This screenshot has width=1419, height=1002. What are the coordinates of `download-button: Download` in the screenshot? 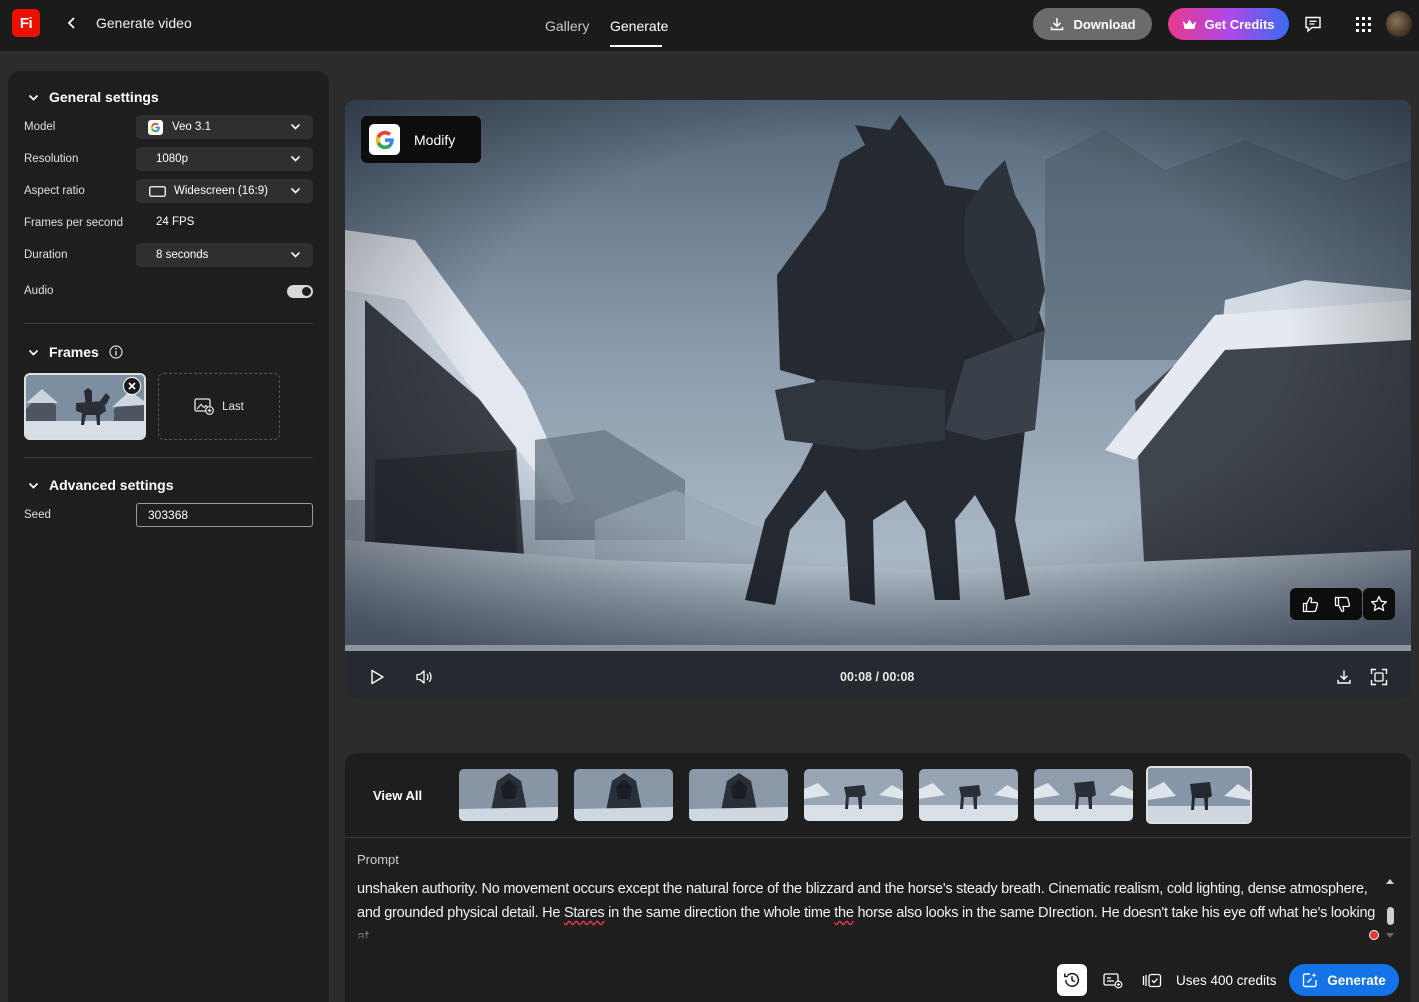 It's located at (1092, 24).